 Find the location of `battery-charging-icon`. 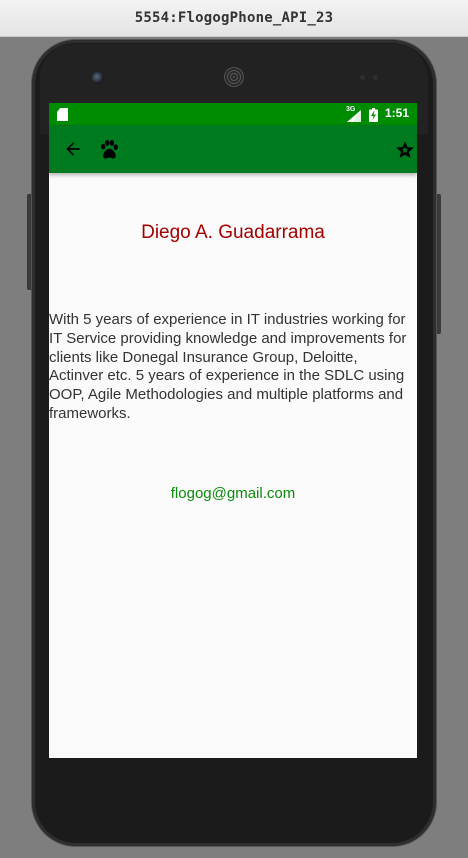

battery-charging-icon is located at coordinates (373, 115).